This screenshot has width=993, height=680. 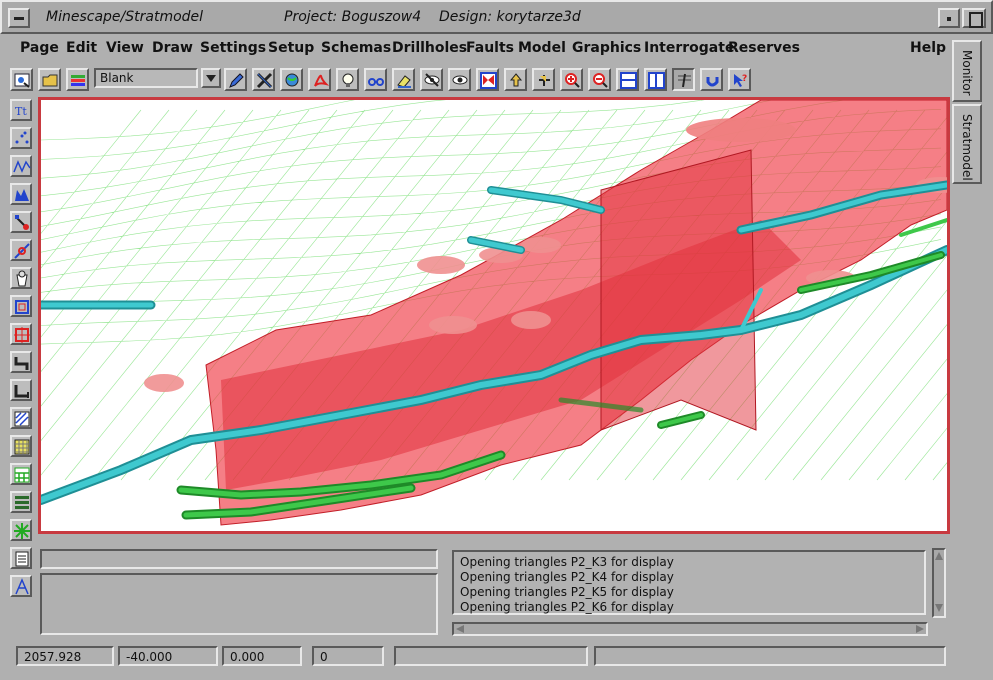 I want to click on undo-icon, so click(x=712, y=82).